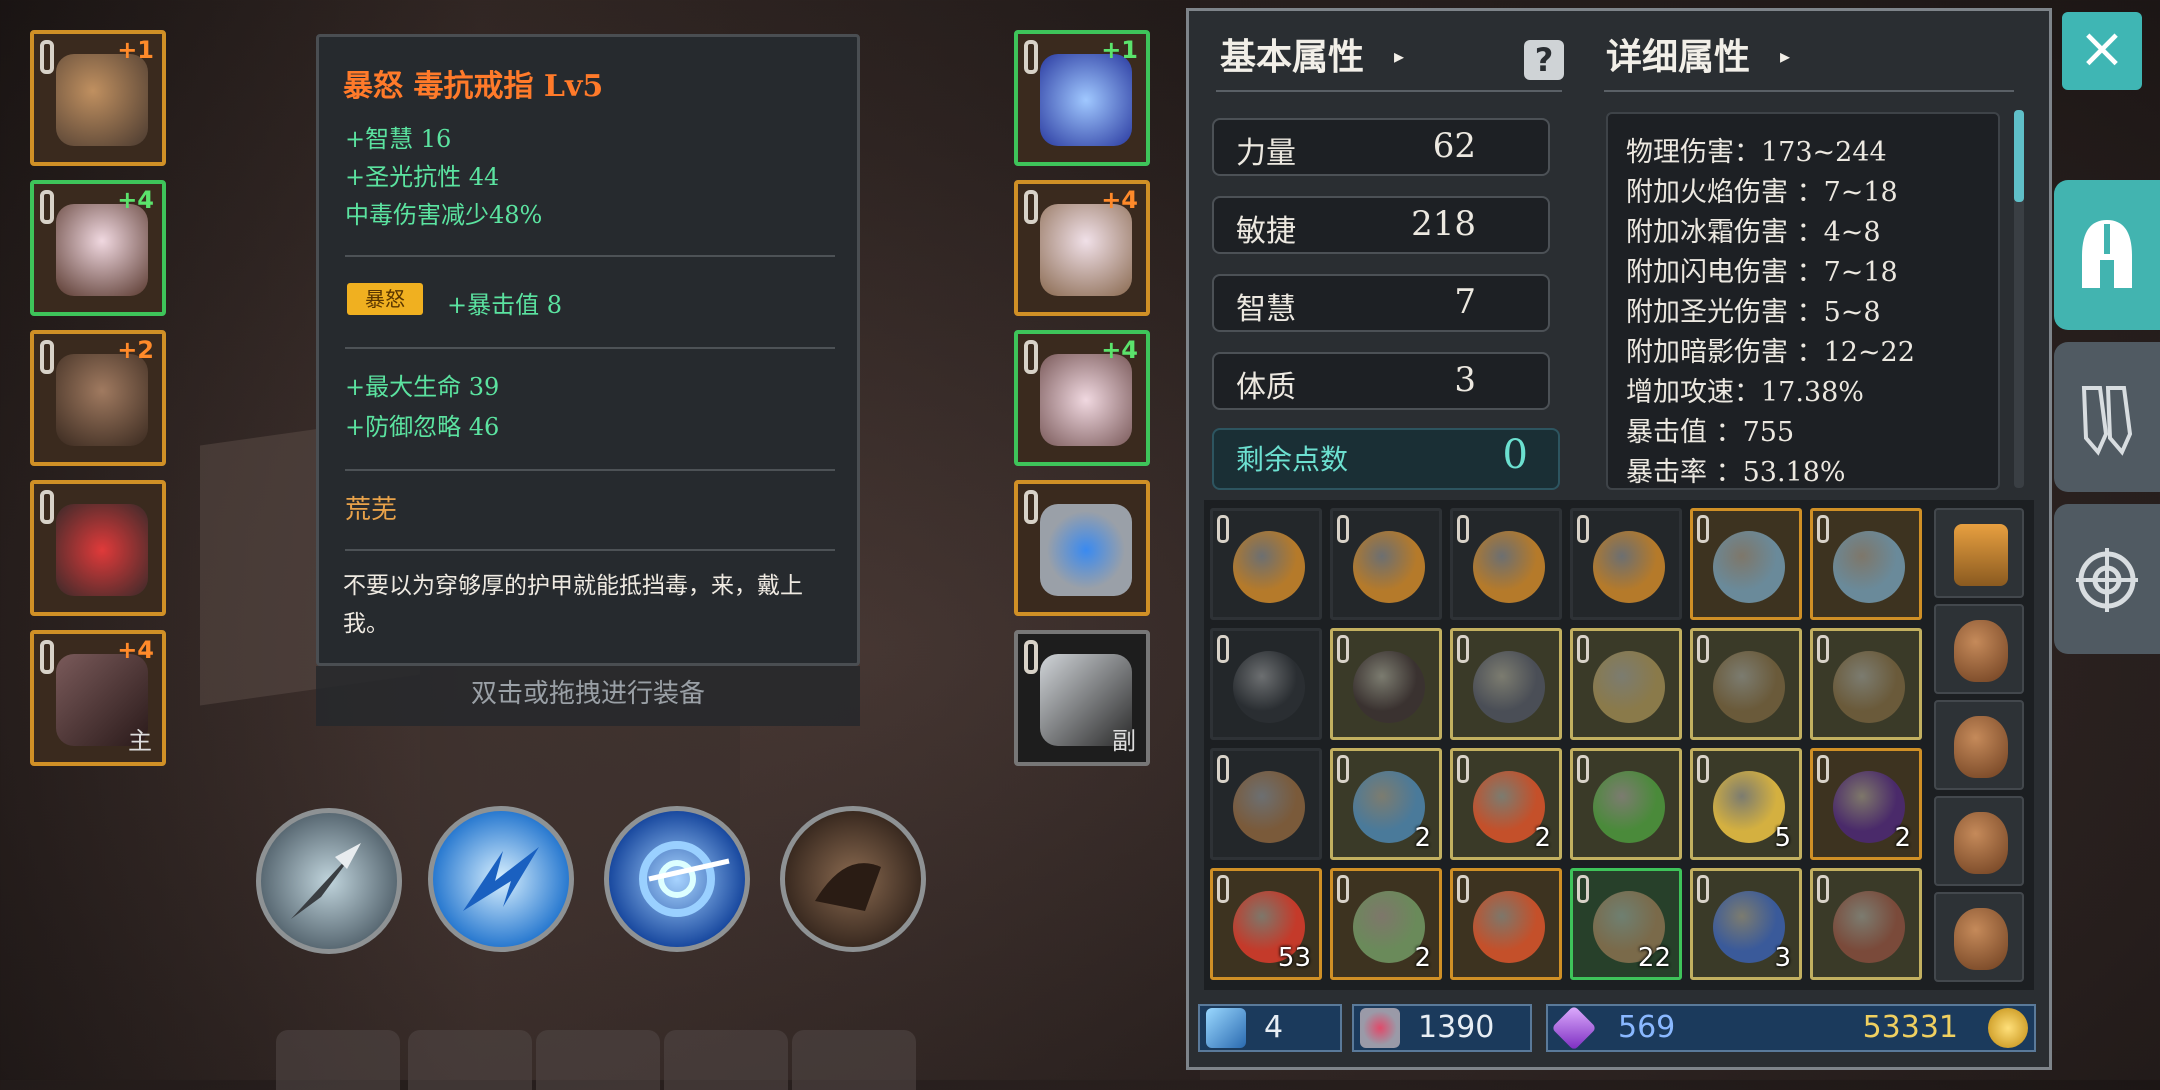  I want to click on bag-chest-slot, so click(1979, 553).